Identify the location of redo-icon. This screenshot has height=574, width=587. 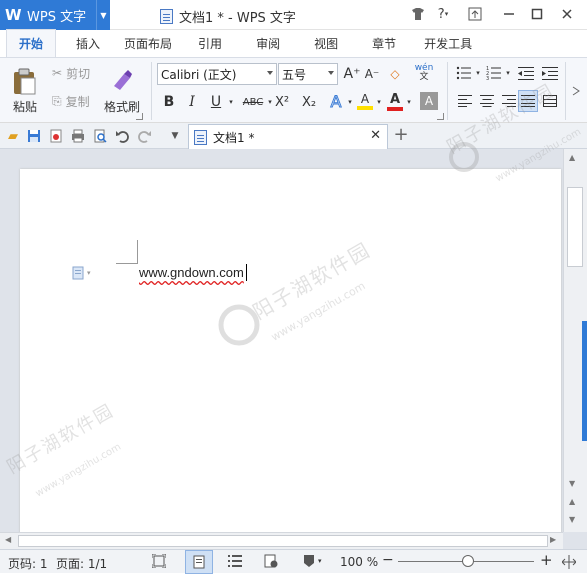
(145, 136).